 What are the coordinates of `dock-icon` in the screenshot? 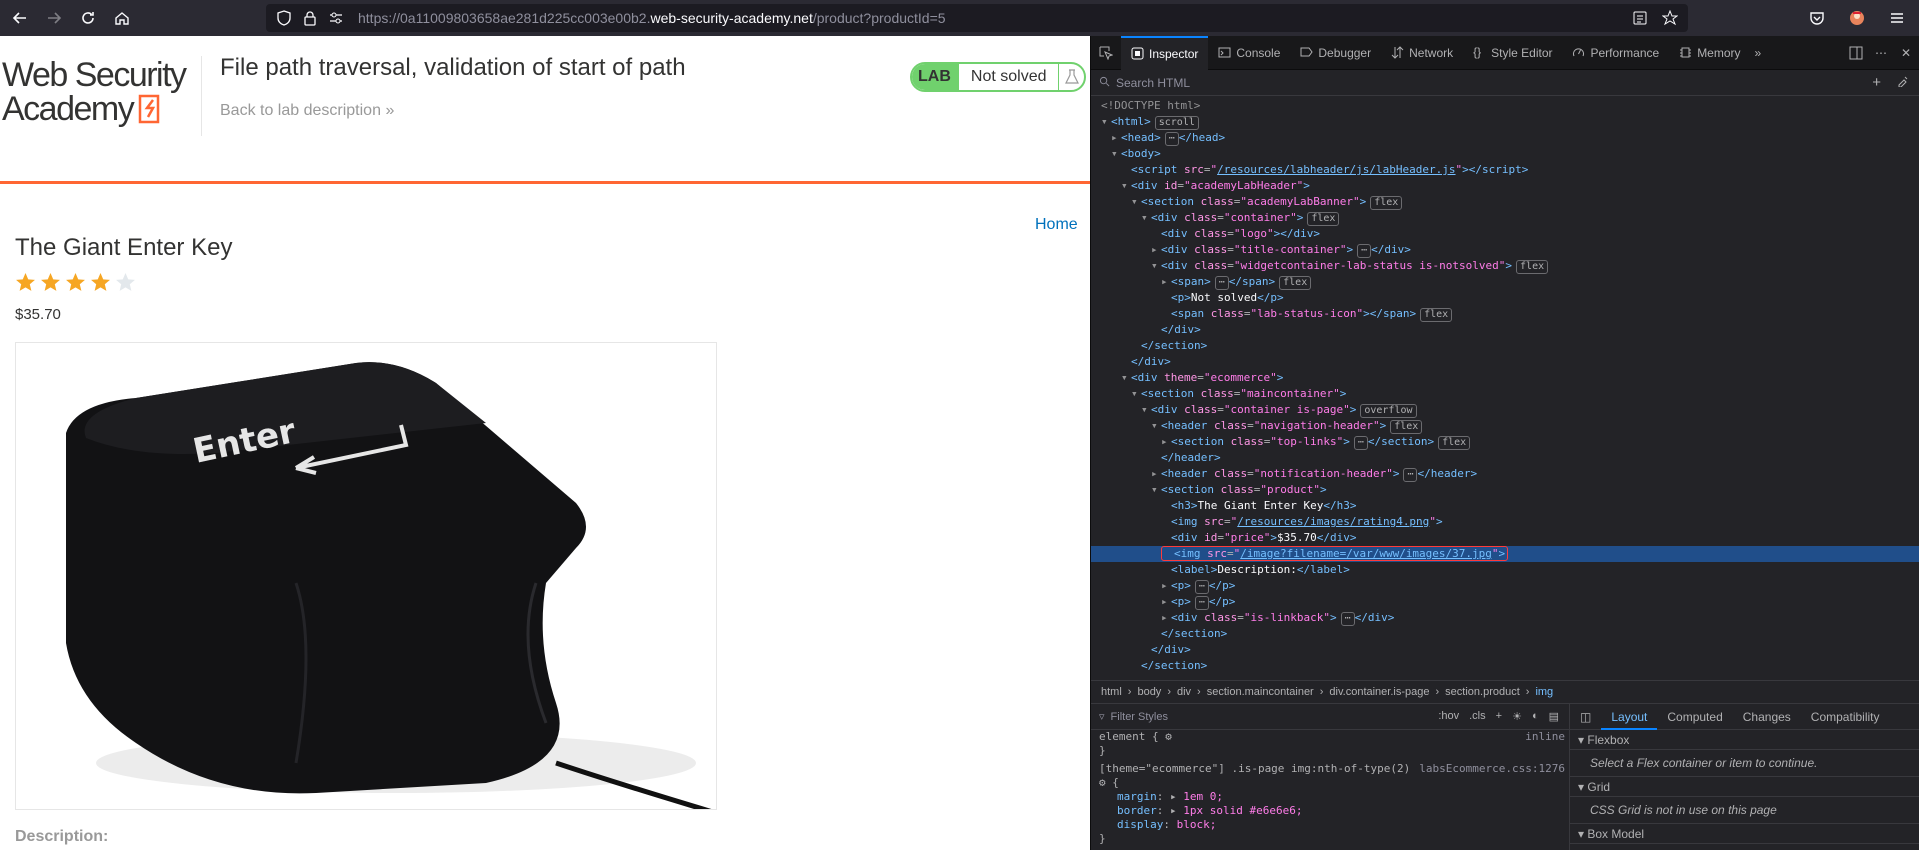 It's located at (1856, 53).